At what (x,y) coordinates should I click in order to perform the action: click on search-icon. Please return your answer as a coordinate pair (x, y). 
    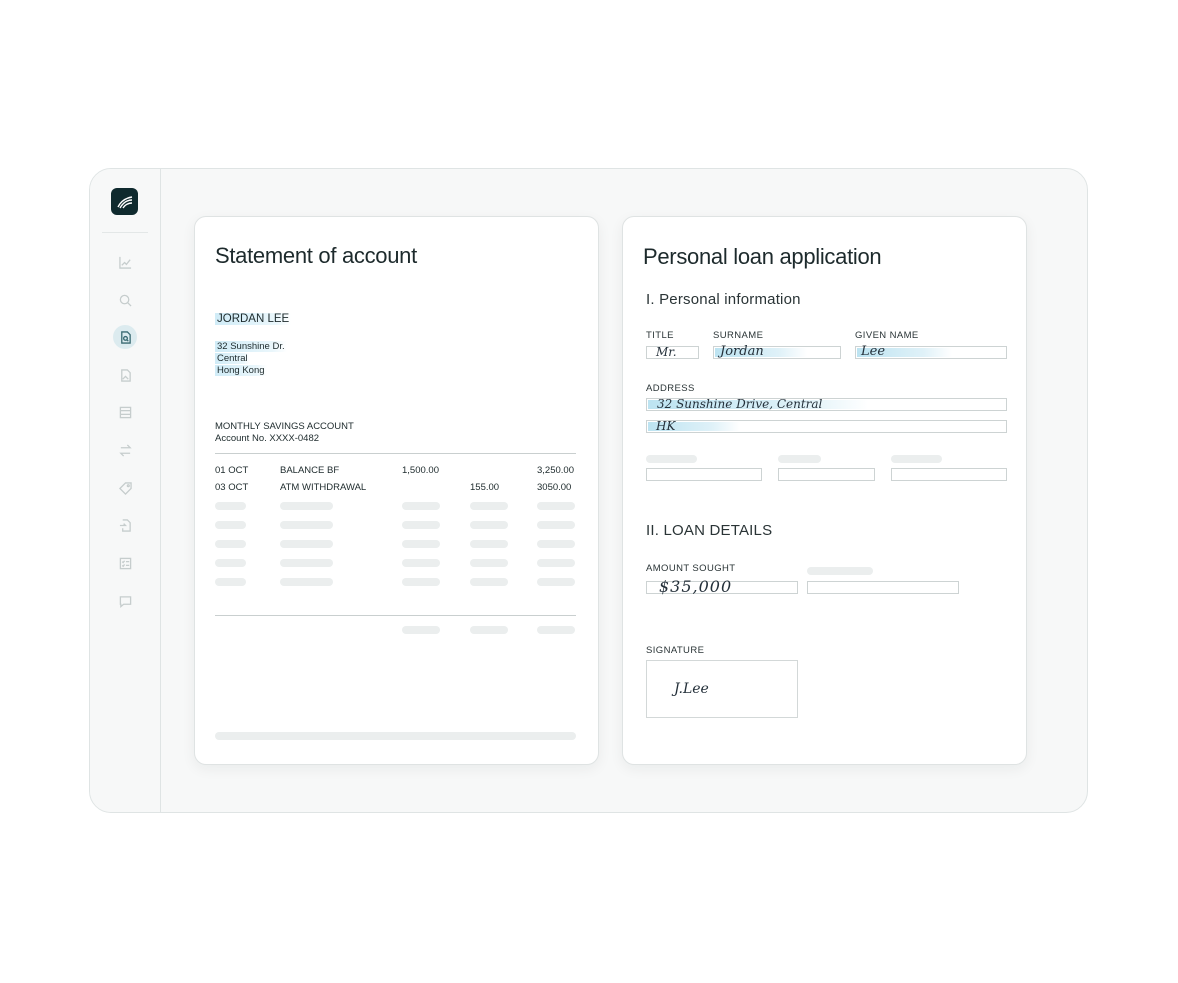
    Looking at the image, I should click on (125, 300).